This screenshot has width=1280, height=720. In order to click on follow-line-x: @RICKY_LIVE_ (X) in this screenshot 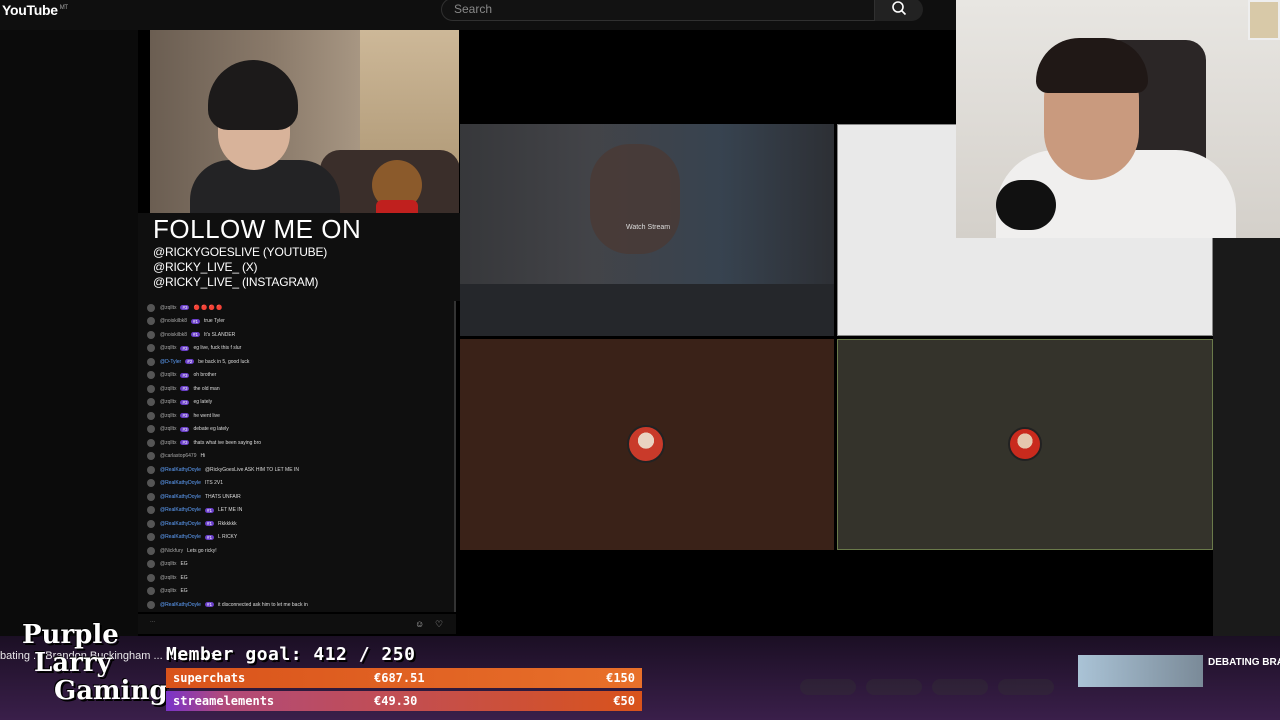, I will do `click(205, 267)`.